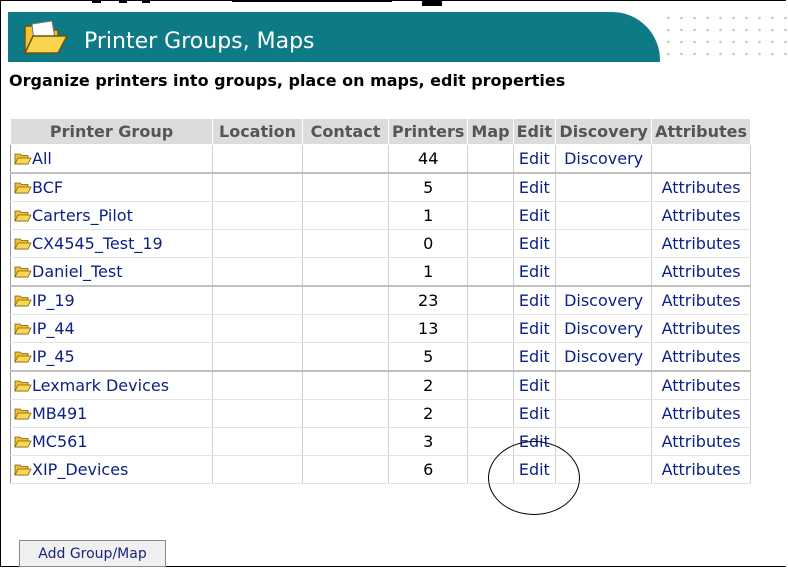 This screenshot has width=788, height=569. Describe the element at coordinates (345, 131) in the screenshot. I see `column-header-contact: Contact` at that location.